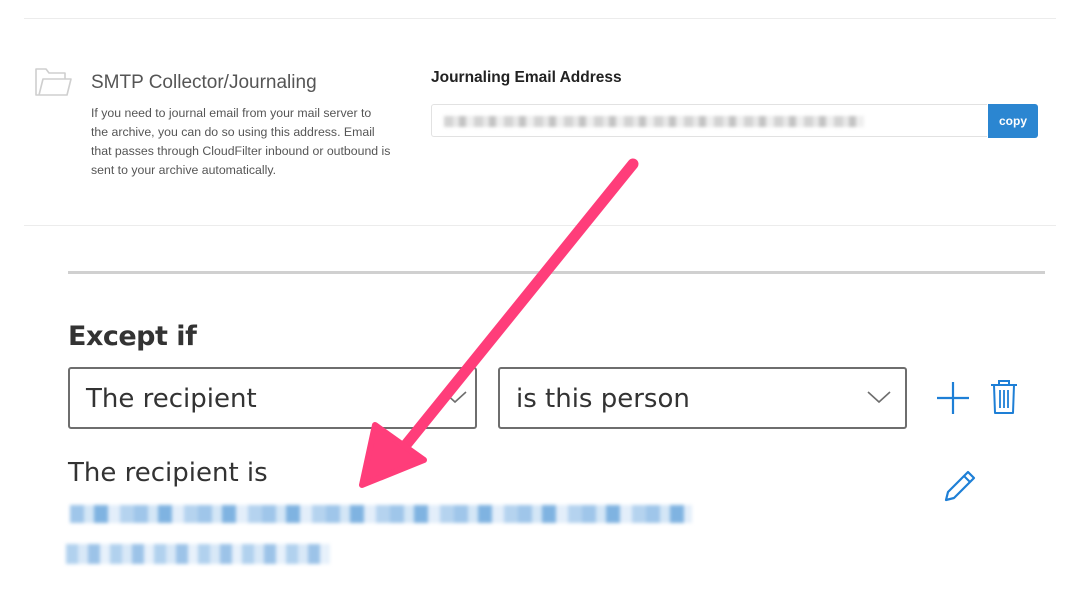 The height and width of the screenshot is (608, 1074). What do you see at coordinates (702, 398) in the screenshot?
I see `condition-operator-select: is this person` at bounding box center [702, 398].